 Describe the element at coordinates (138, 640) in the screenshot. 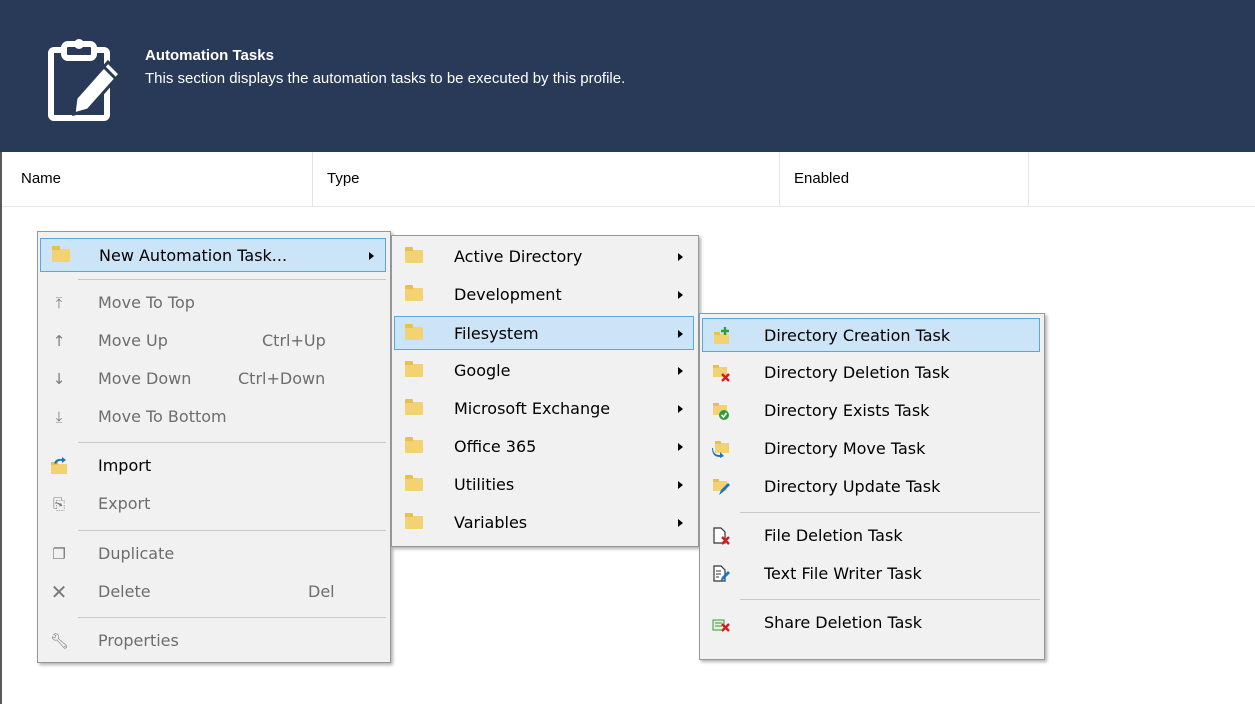

I see `menu-item-label: Properties` at that location.